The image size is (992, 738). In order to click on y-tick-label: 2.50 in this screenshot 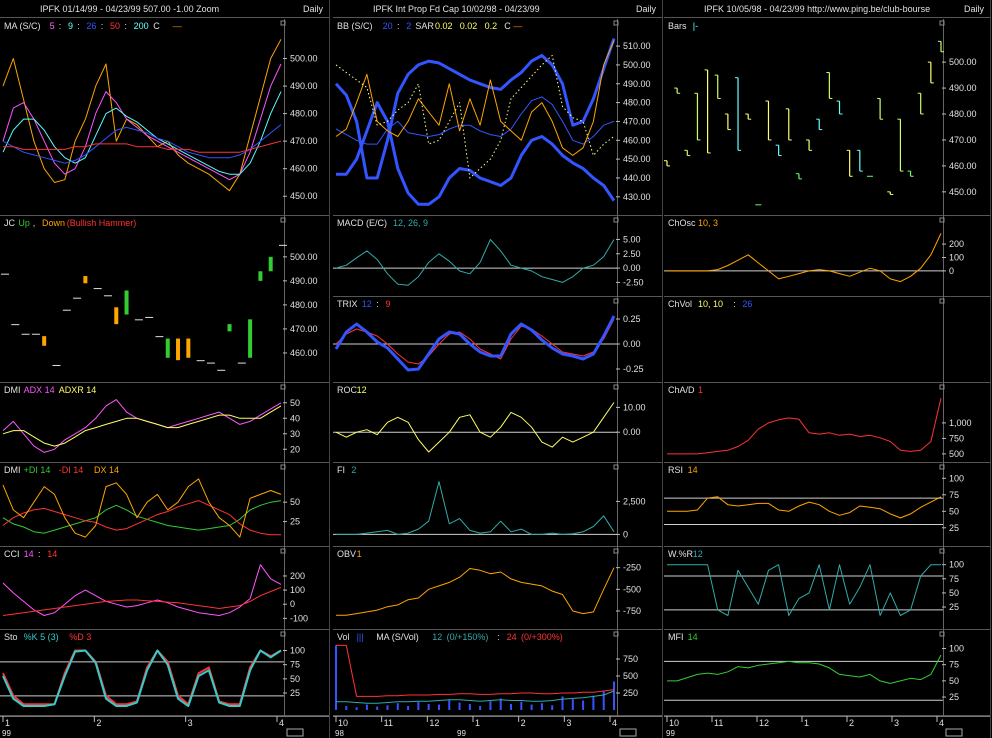, I will do `click(632, 254)`.